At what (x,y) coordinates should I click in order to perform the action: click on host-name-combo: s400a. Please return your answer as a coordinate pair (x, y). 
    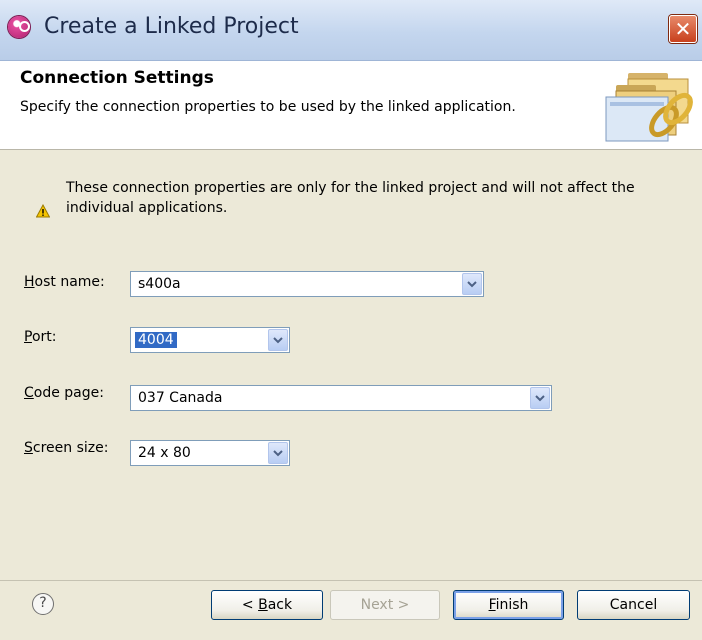
    Looking at the image, I should click on (307, 284).